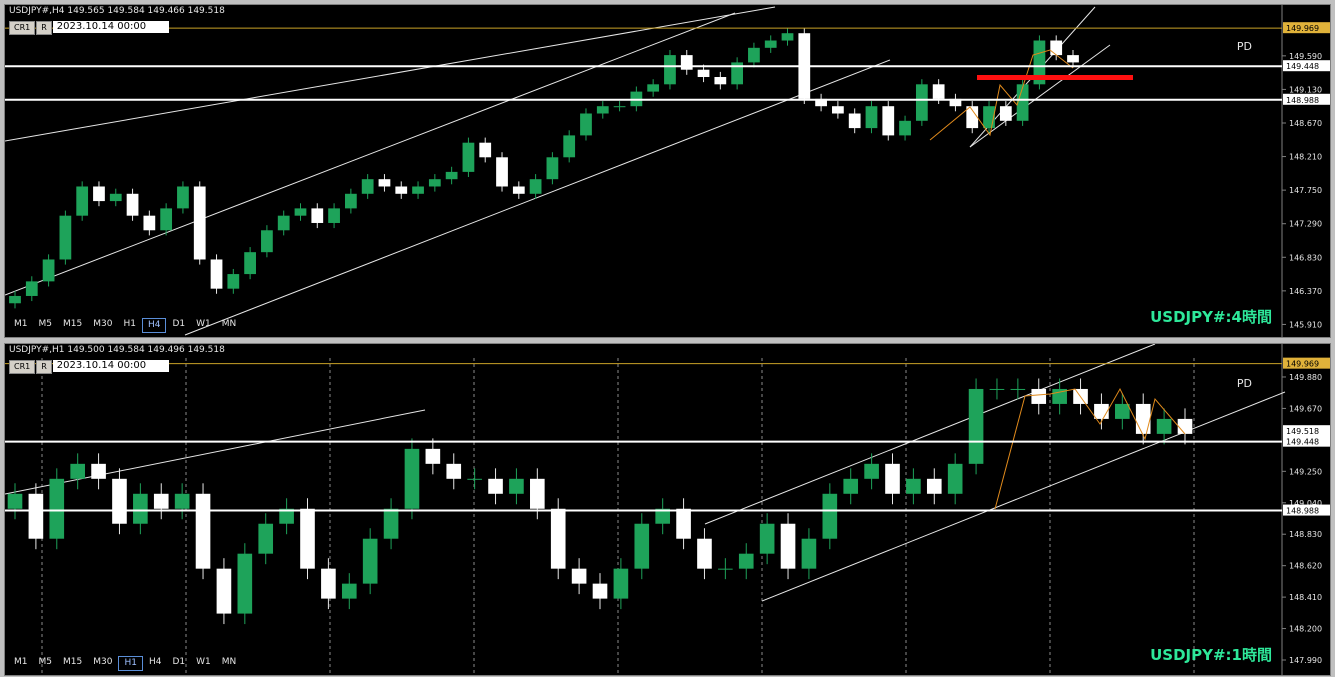  Describe the element at coordinates (1305, 597) in the screenshot. I see `tick-label: 148.410` at that location.